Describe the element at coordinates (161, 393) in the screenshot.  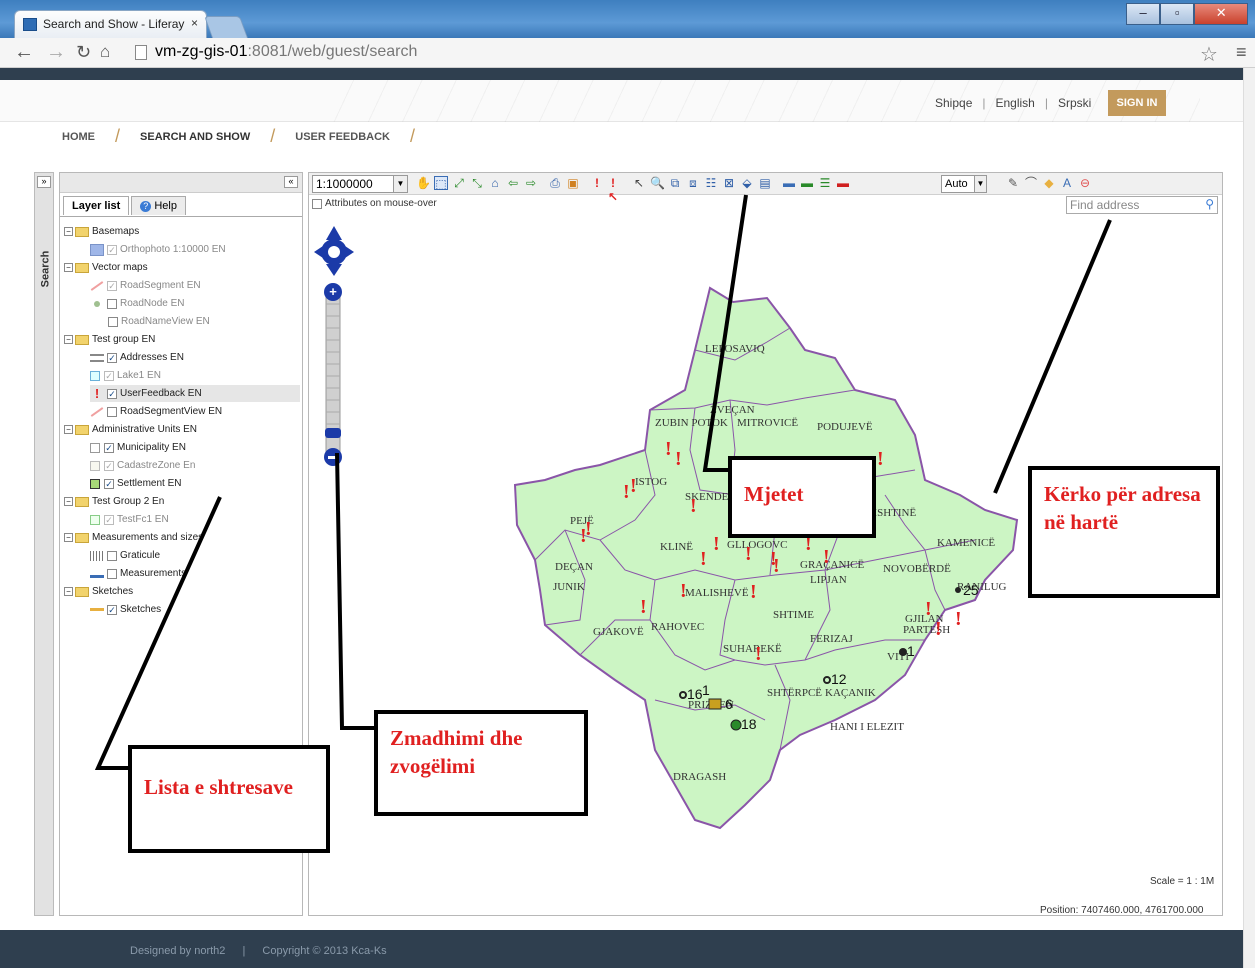
I see `layer-userfeedback: UserFeedback EN` at that location.